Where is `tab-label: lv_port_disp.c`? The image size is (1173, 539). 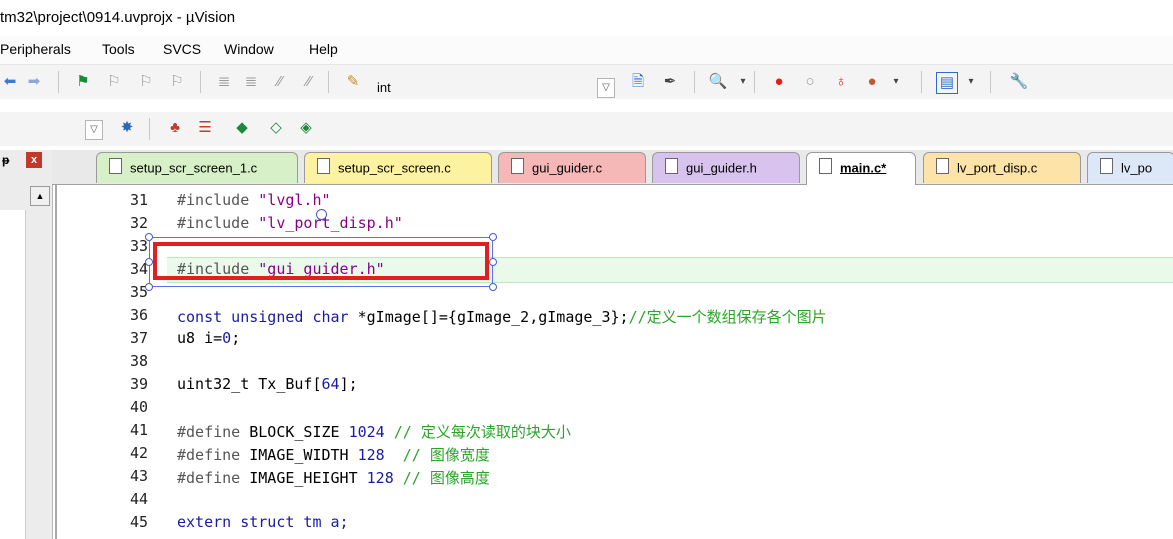 tab-label: lv_port_disp.c is located at coordinates (997, 168).